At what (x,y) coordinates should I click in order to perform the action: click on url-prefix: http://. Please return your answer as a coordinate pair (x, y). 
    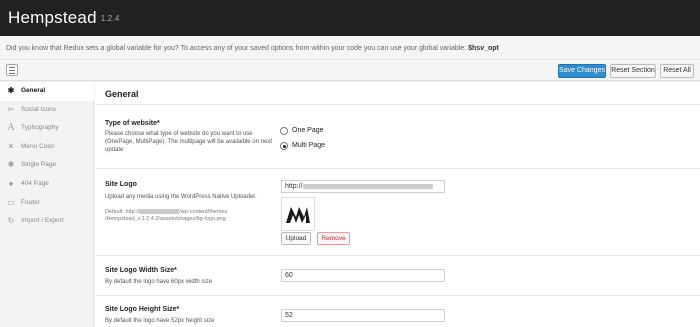
    Looking at the image, I should click on (294, 186).